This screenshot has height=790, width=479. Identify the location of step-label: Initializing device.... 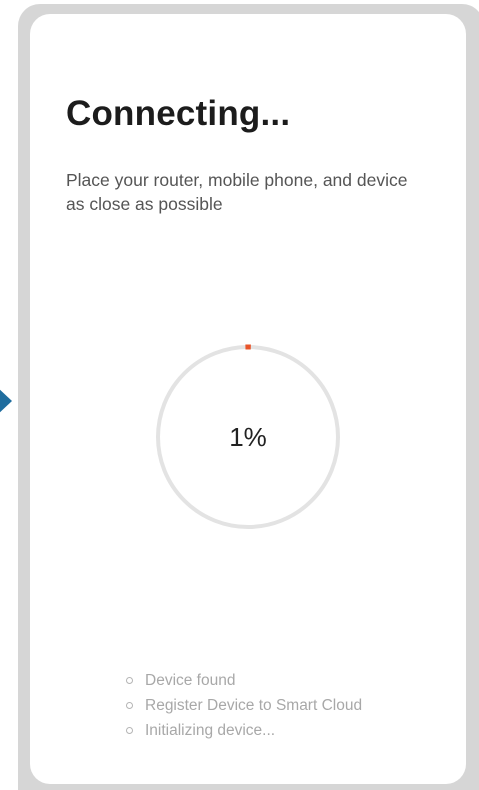
(210, 730).